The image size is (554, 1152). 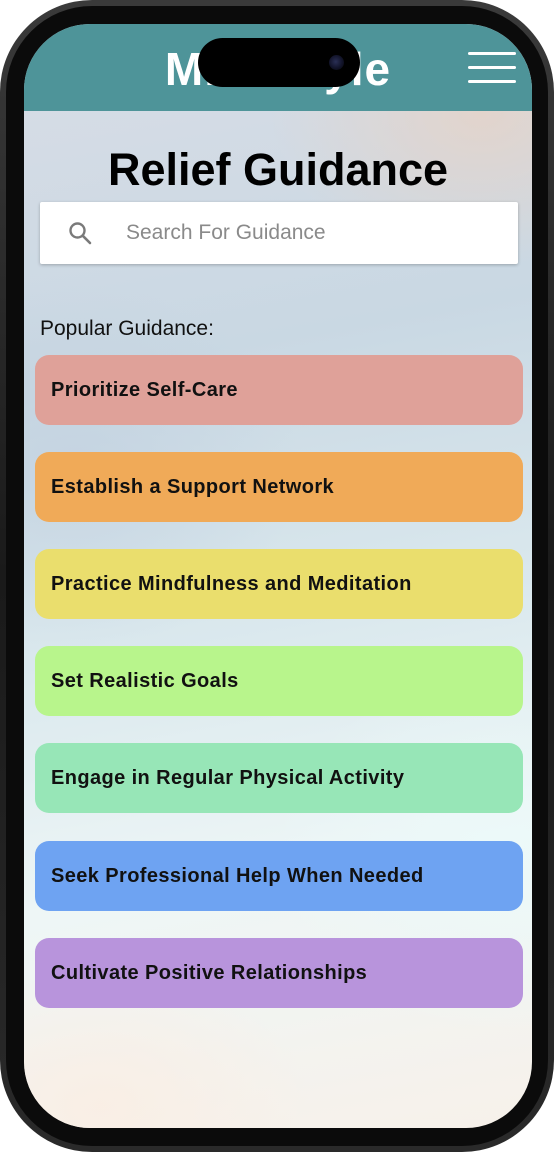 I want to click on guidance-item-label: Practice Mindfulness and Meditation, so click(x=231, y=583).